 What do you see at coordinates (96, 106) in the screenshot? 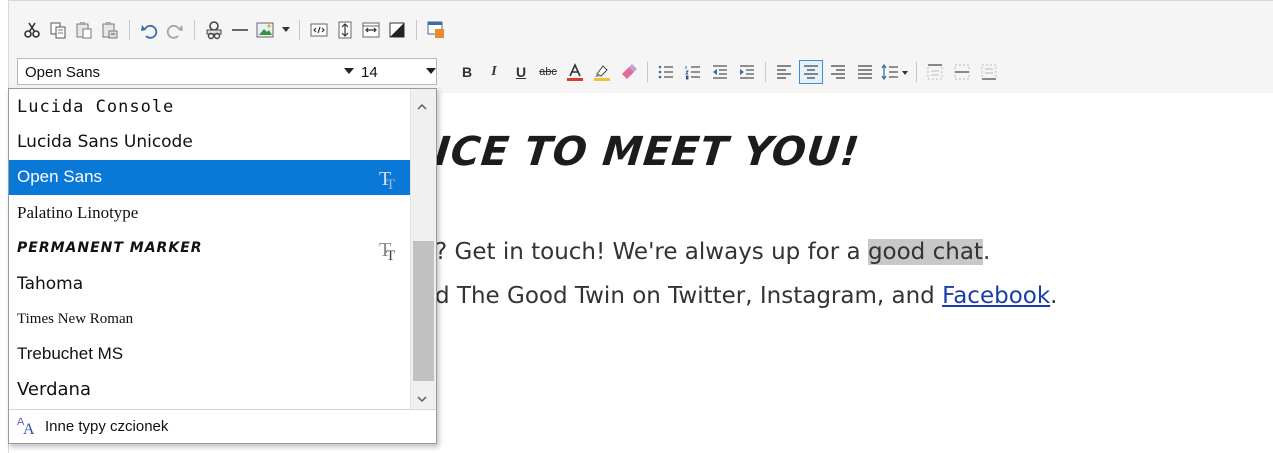
I see `font-option-label: Lucida Console` at bounding box center [96, 106].